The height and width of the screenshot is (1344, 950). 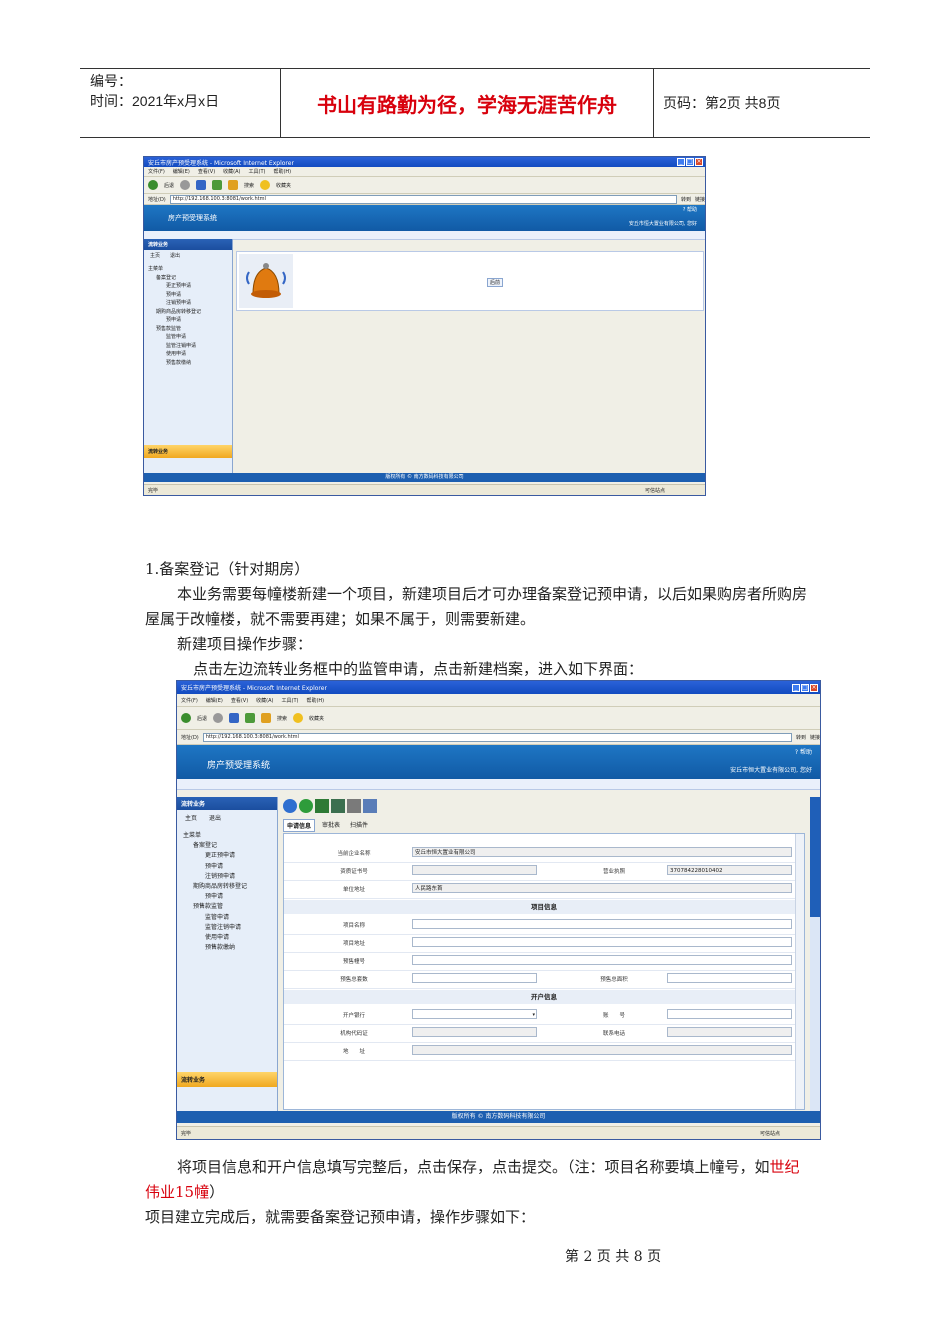 I want to click on save-icon, so click(x=322, y=806).